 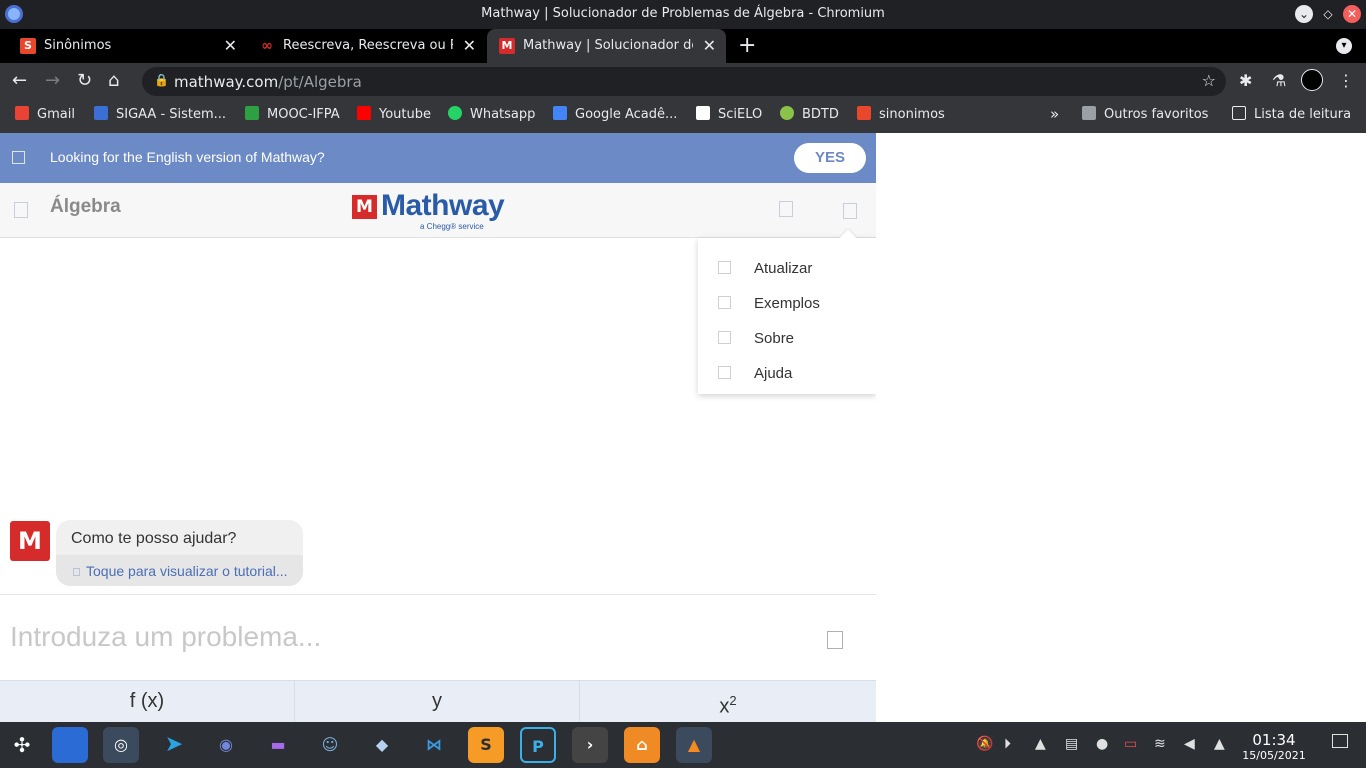 What do you see at coordinates (1160, 744) in the screenshot?
I see `wifi-icon: ≋` at bounding box center [1160, 744].